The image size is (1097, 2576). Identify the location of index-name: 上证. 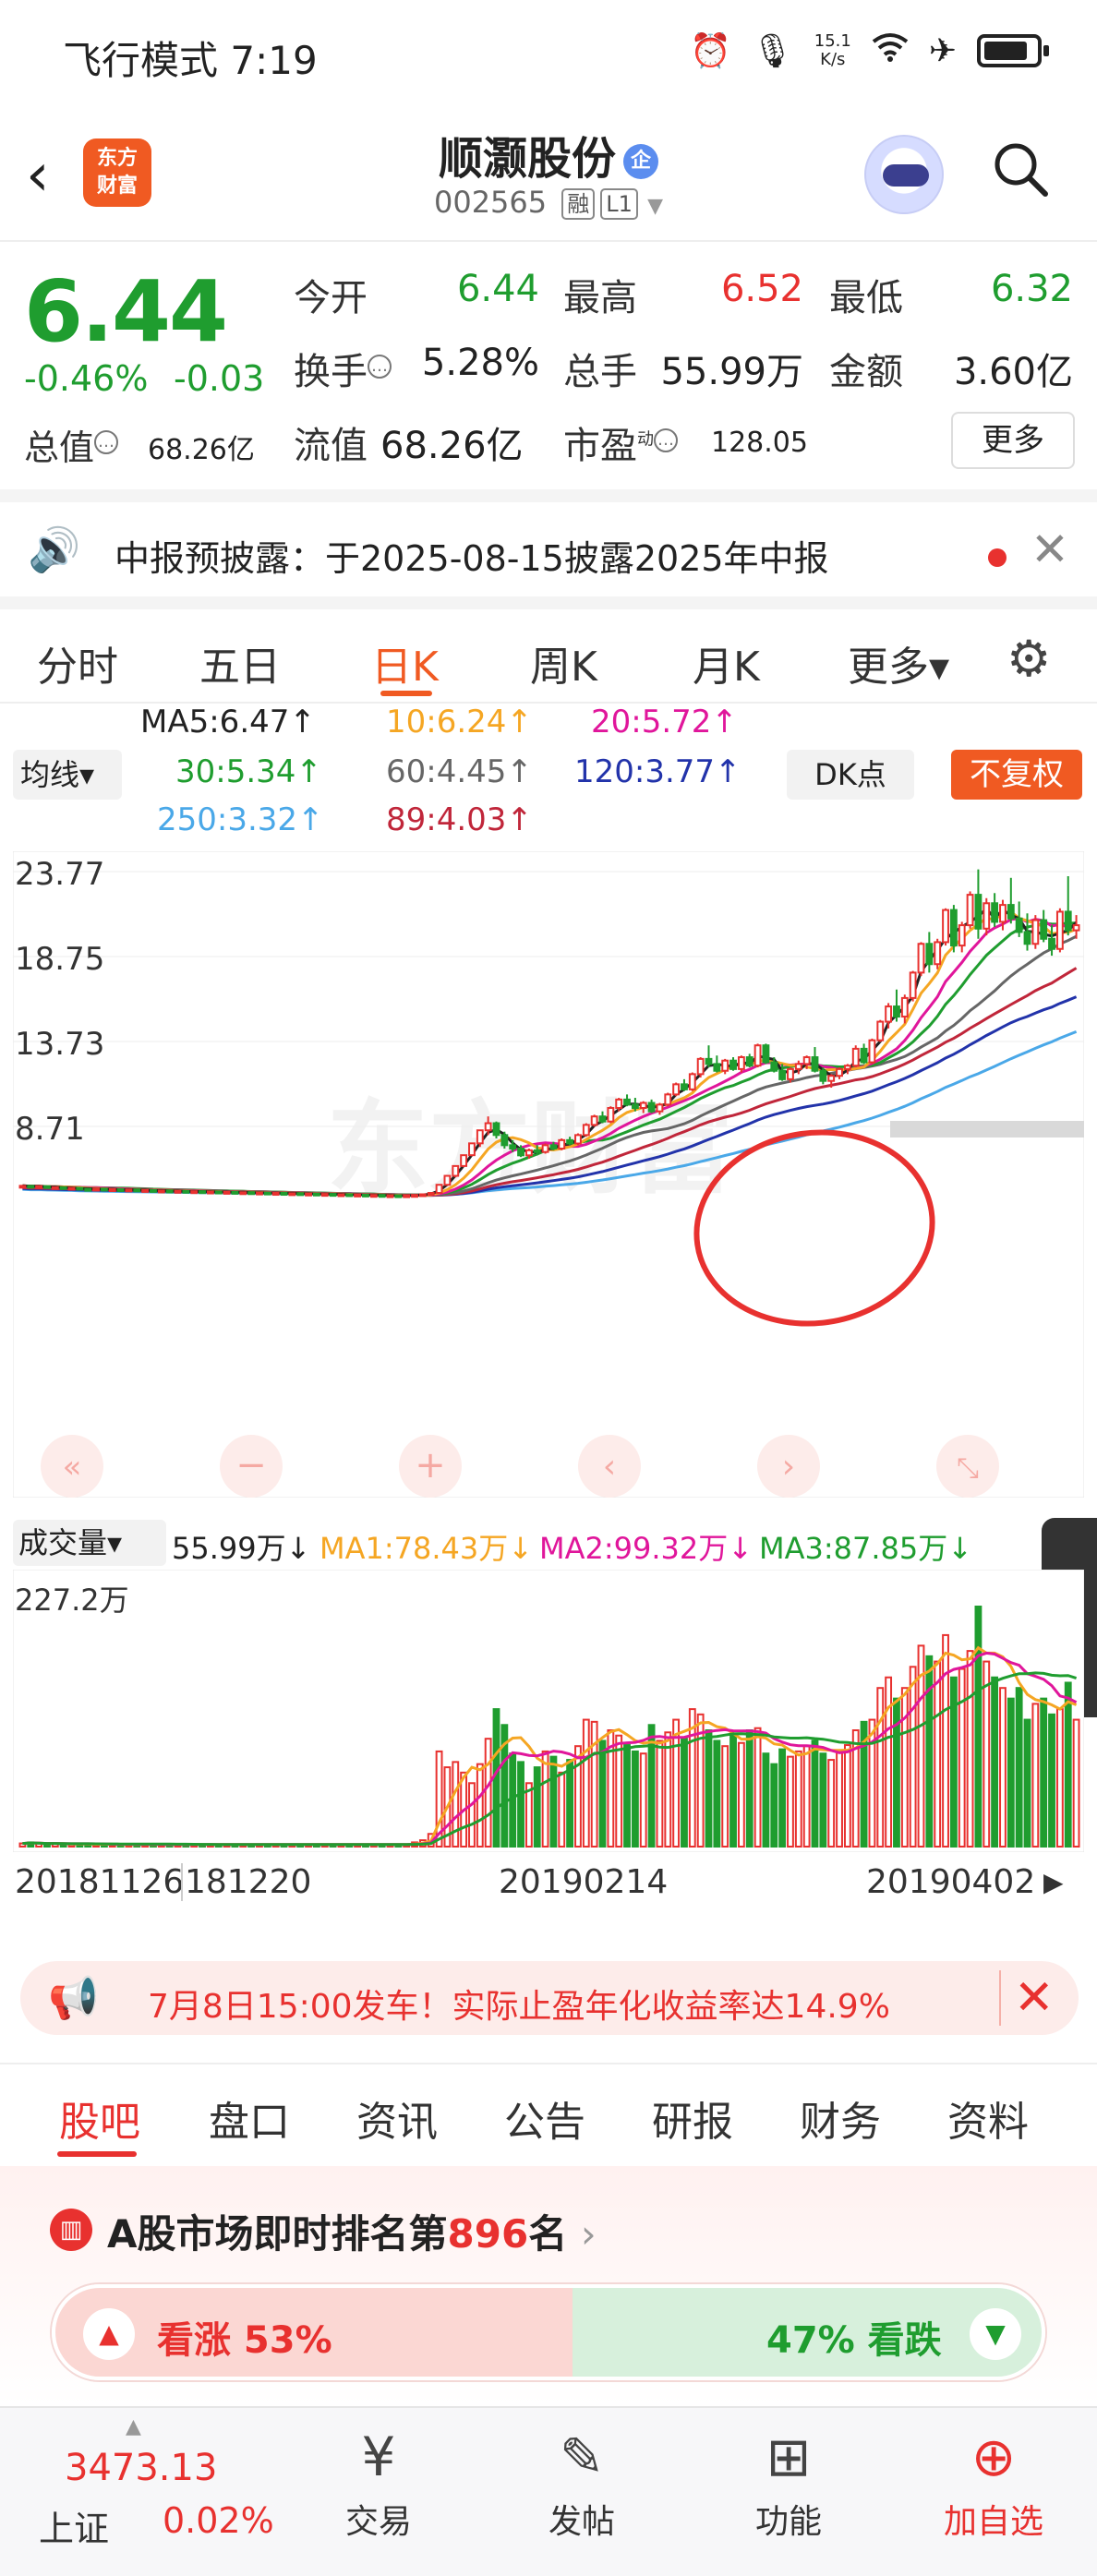
(74, 2525).